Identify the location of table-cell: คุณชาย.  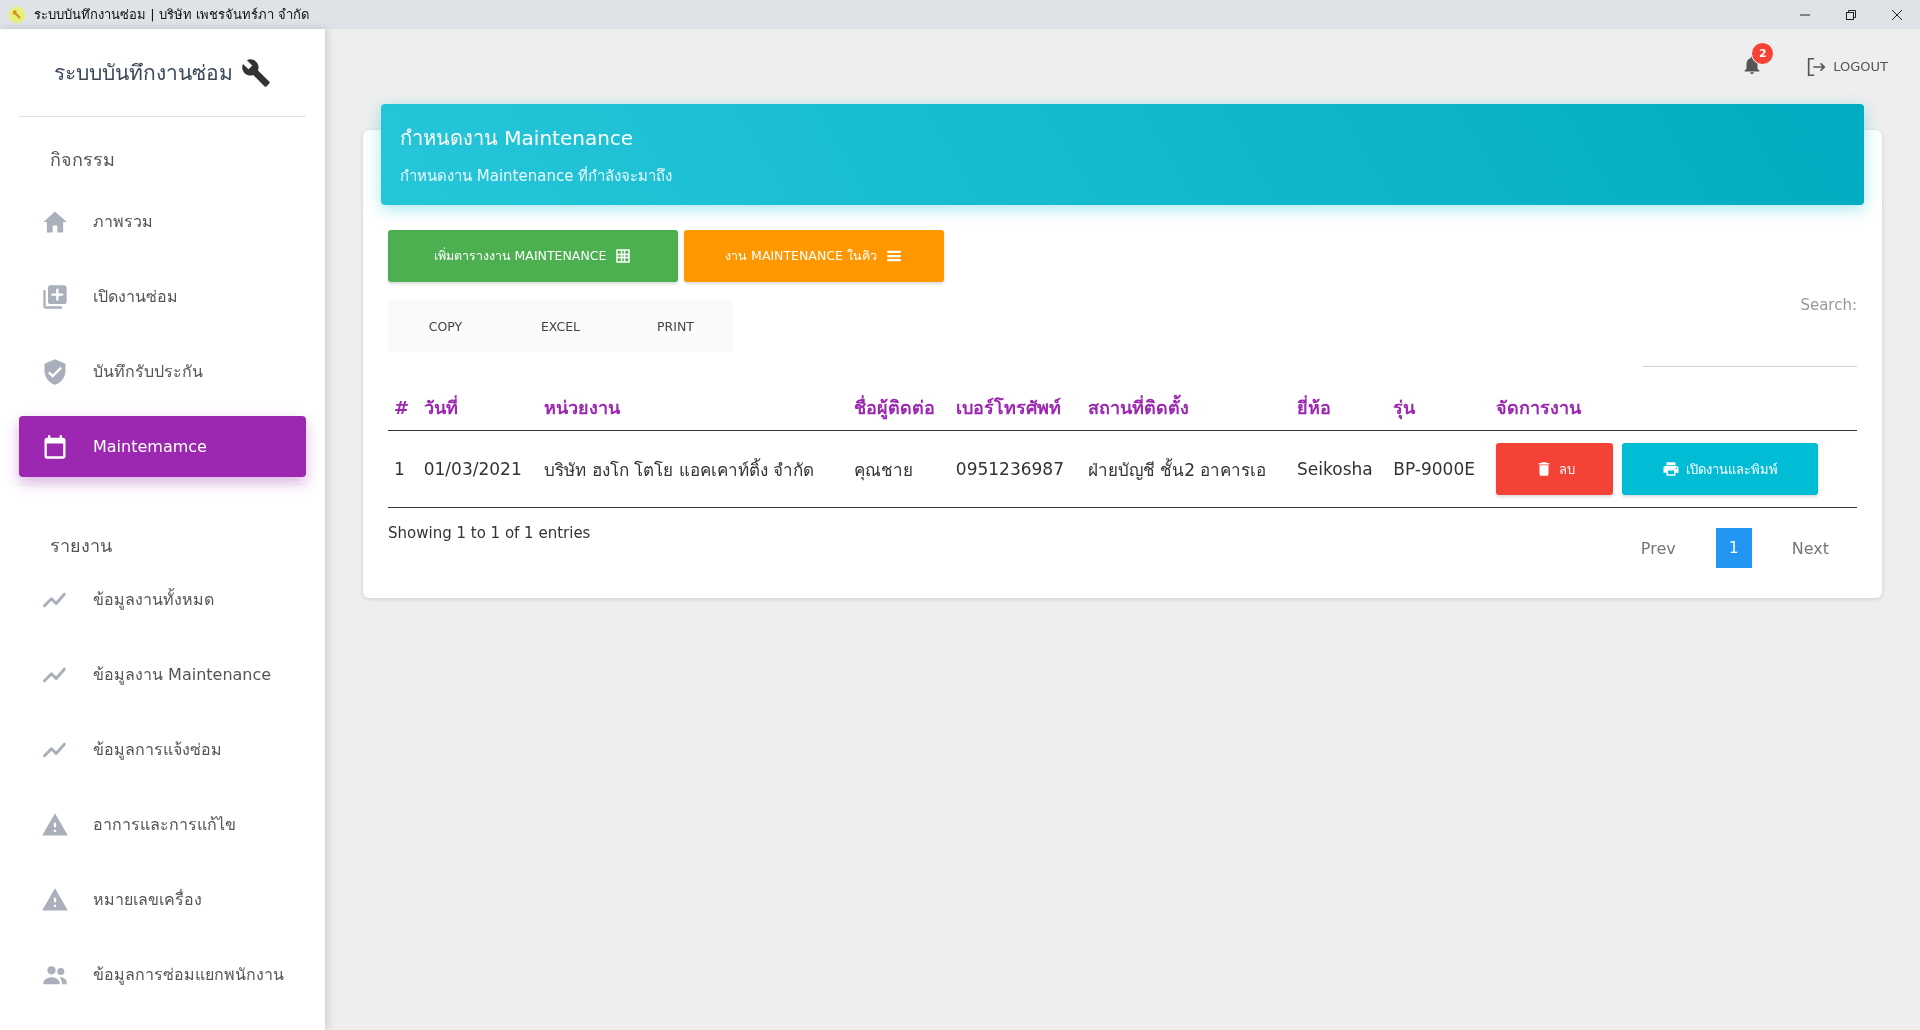
(898, 469).